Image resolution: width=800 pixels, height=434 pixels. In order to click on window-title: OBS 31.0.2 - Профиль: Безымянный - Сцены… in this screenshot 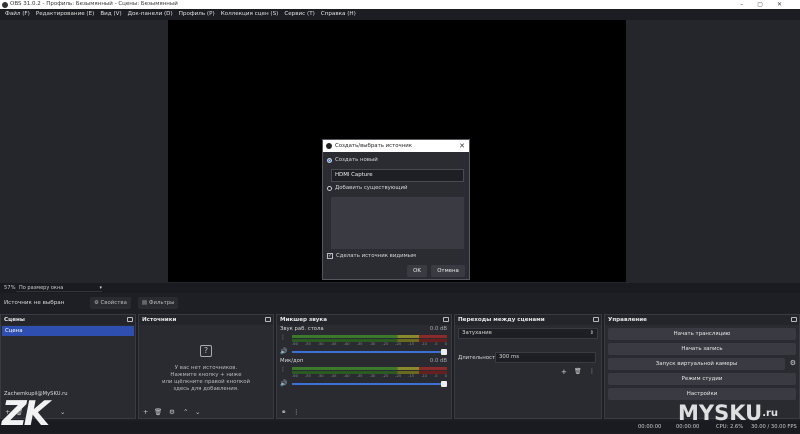, I will do `click(94, 4)`.